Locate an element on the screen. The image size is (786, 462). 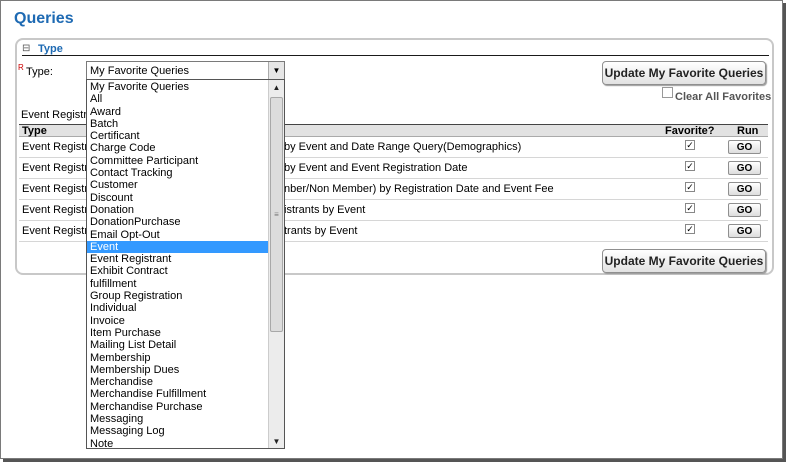
dropdown-option: Discount is located at coordinates (177, 198).